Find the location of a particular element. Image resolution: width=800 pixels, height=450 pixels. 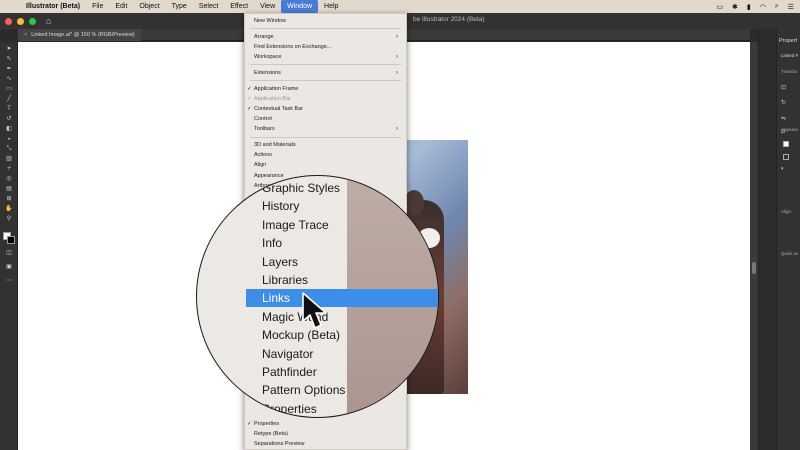

mouse-cursor-icon is located at coordinates (314, 310).